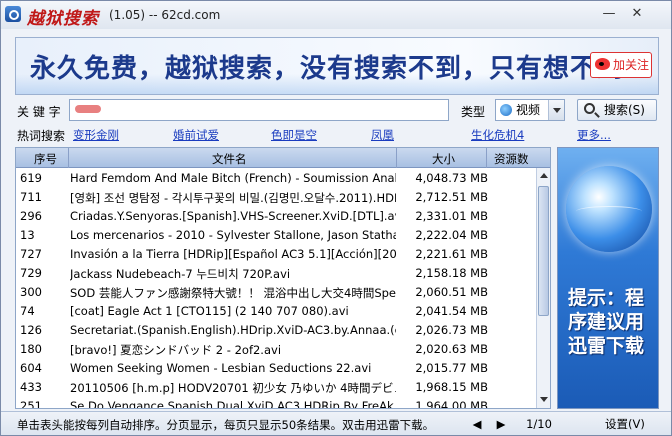 This screenshot has width=672, height=436. Describe the element at coordinates (631, 65) in the screenshot. I see `follow-label: 加关注` at that location.